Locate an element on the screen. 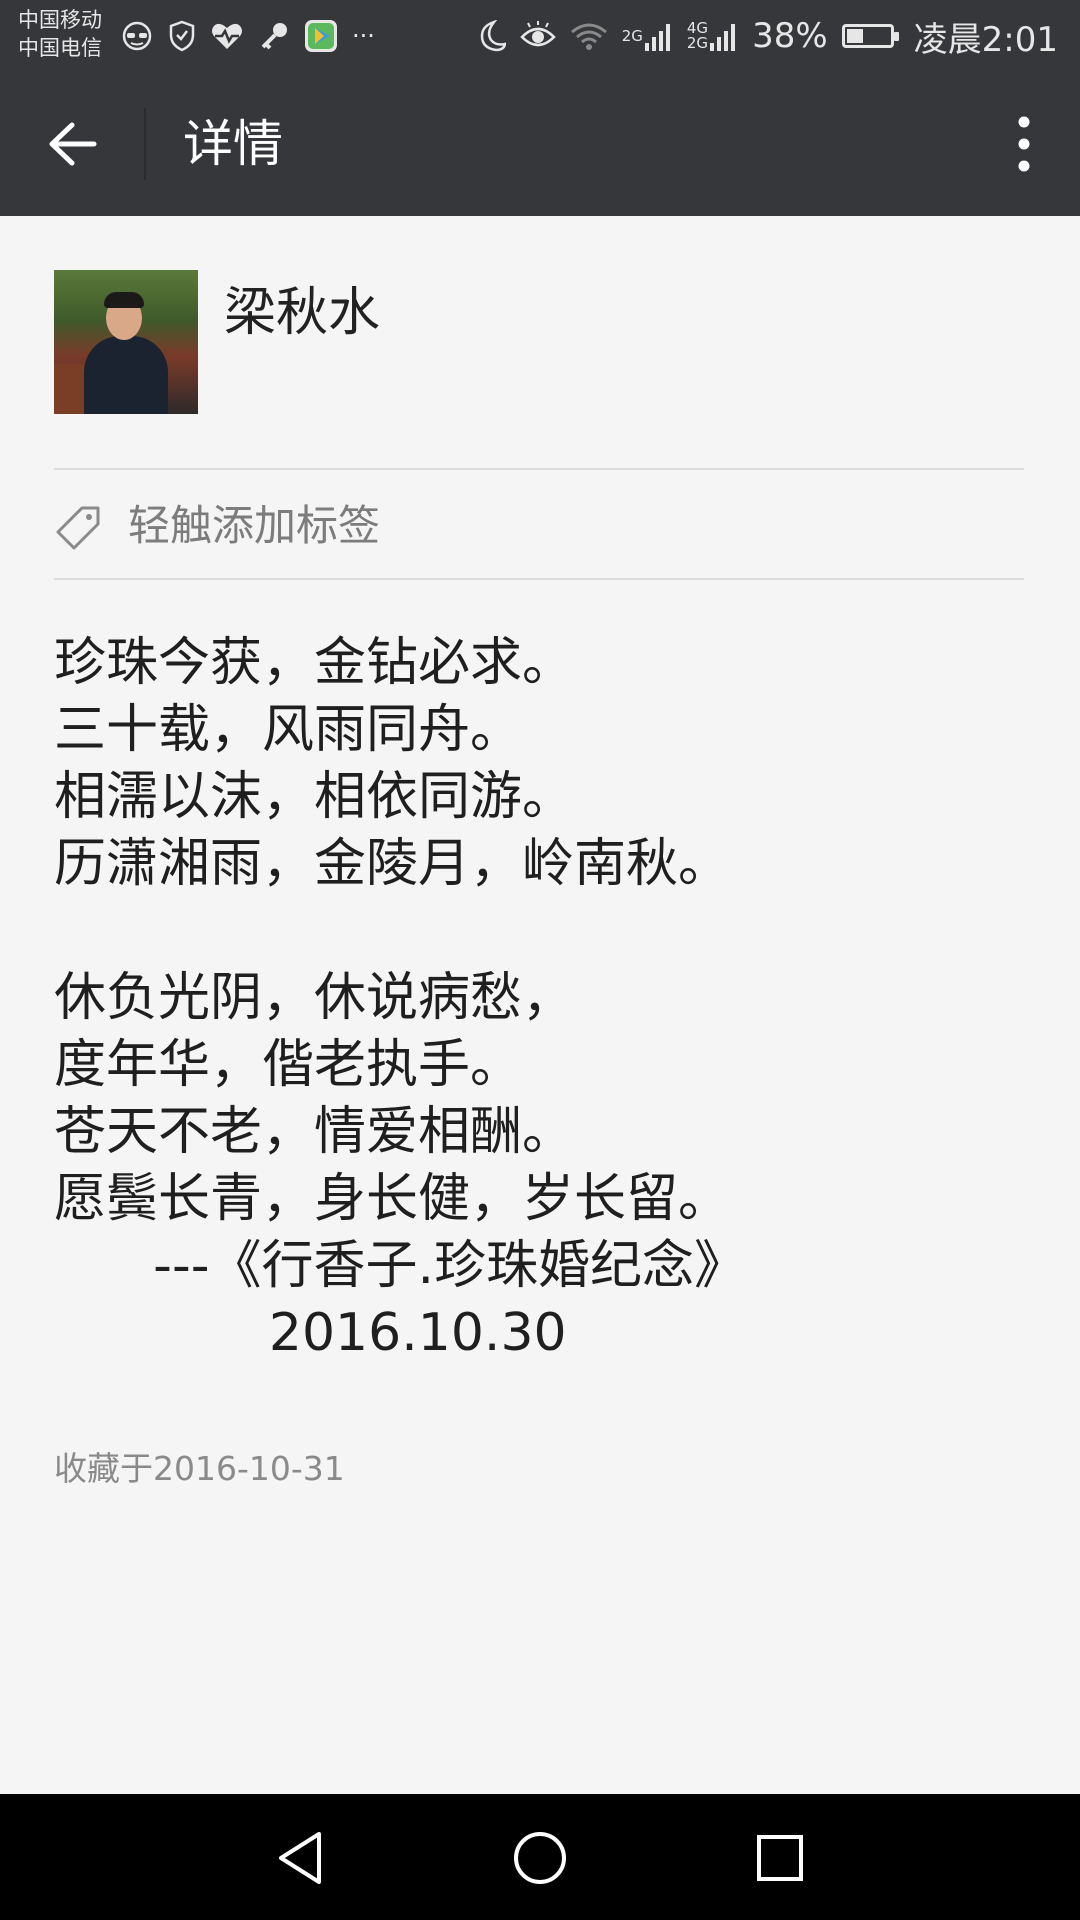 This screenshot has width=1080, height=1920. divider-top is located at coordinates (539, 469).